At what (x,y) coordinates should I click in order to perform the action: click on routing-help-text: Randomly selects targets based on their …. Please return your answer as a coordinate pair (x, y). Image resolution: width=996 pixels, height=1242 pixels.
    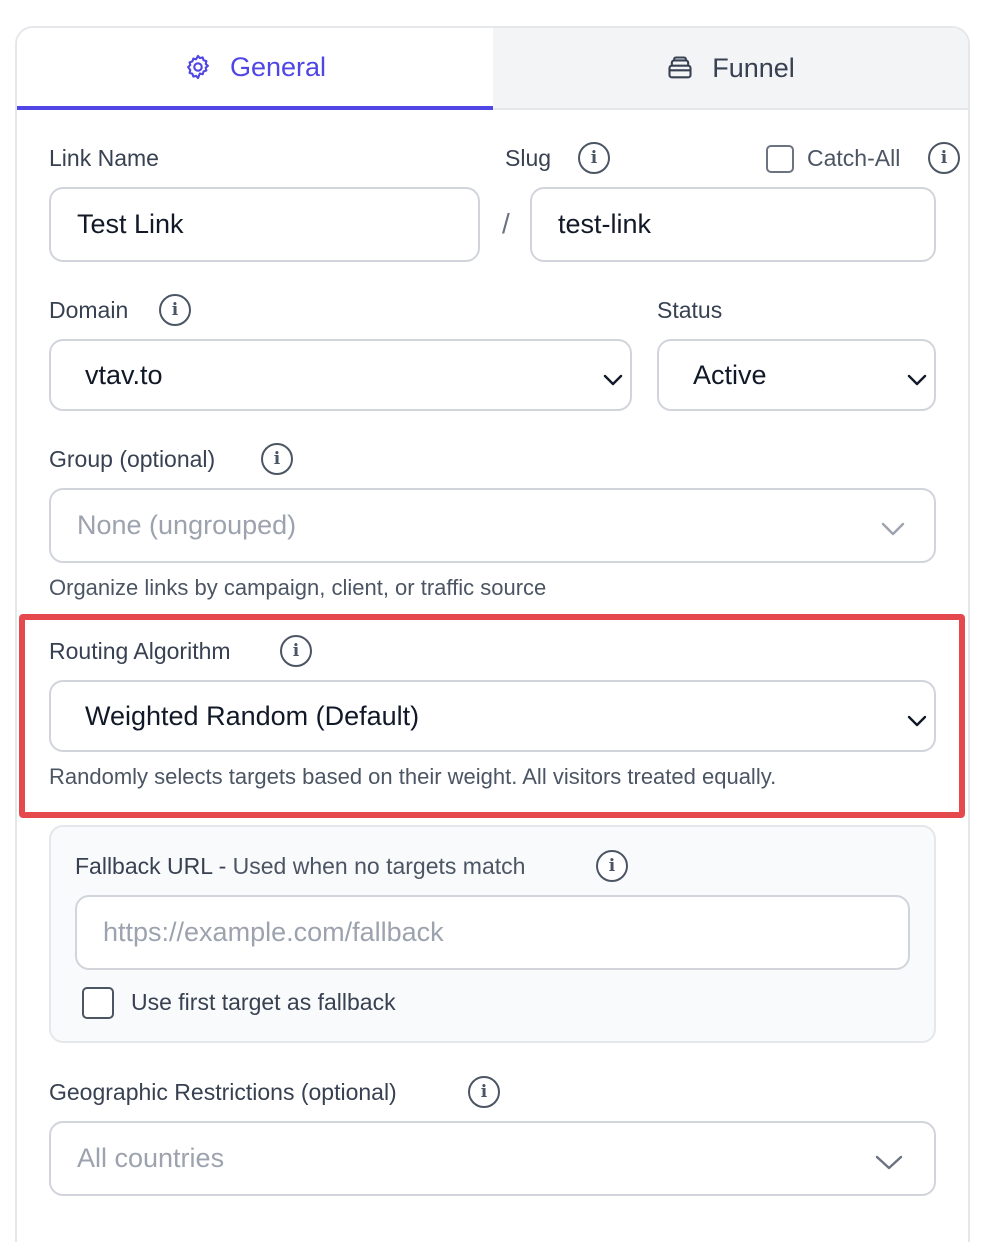
    Looking at the image, I should click on (413, 776).